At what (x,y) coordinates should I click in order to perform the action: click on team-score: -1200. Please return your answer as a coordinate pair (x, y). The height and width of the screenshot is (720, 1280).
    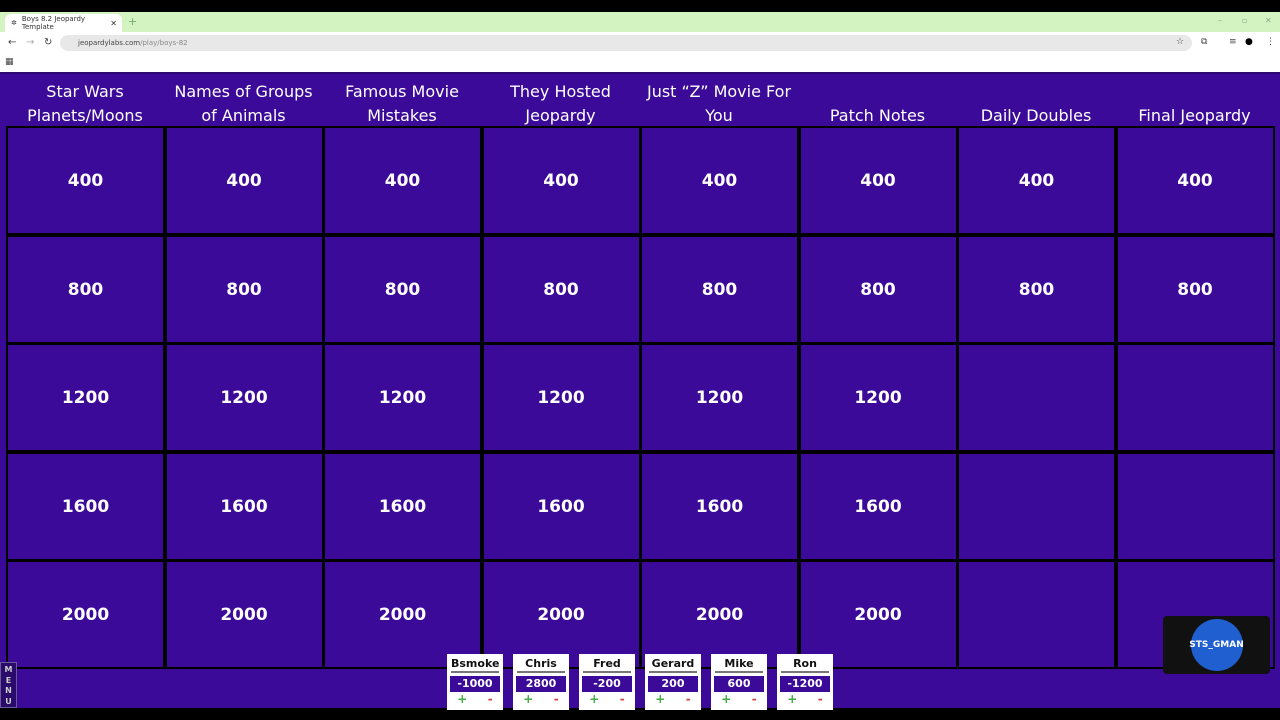
    Looking at the image, I should click on (805, 684).